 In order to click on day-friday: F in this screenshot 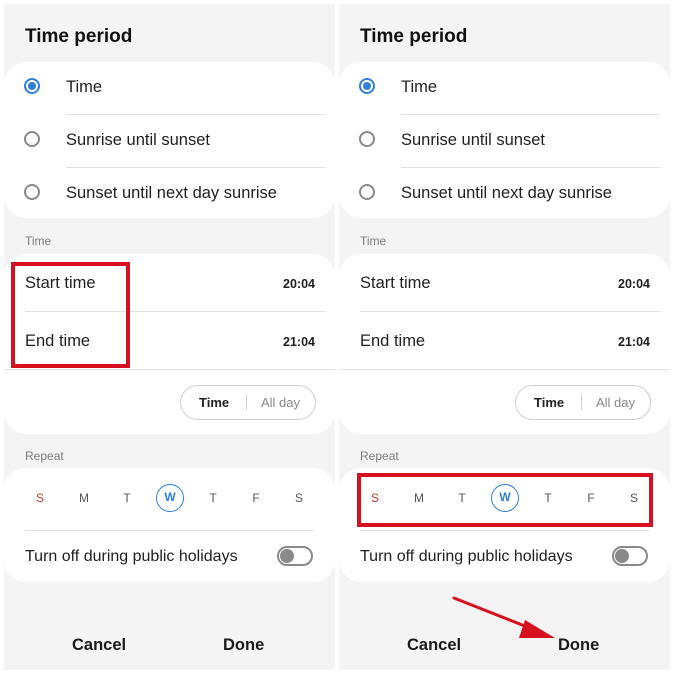, I will do `click(256, 498)`.